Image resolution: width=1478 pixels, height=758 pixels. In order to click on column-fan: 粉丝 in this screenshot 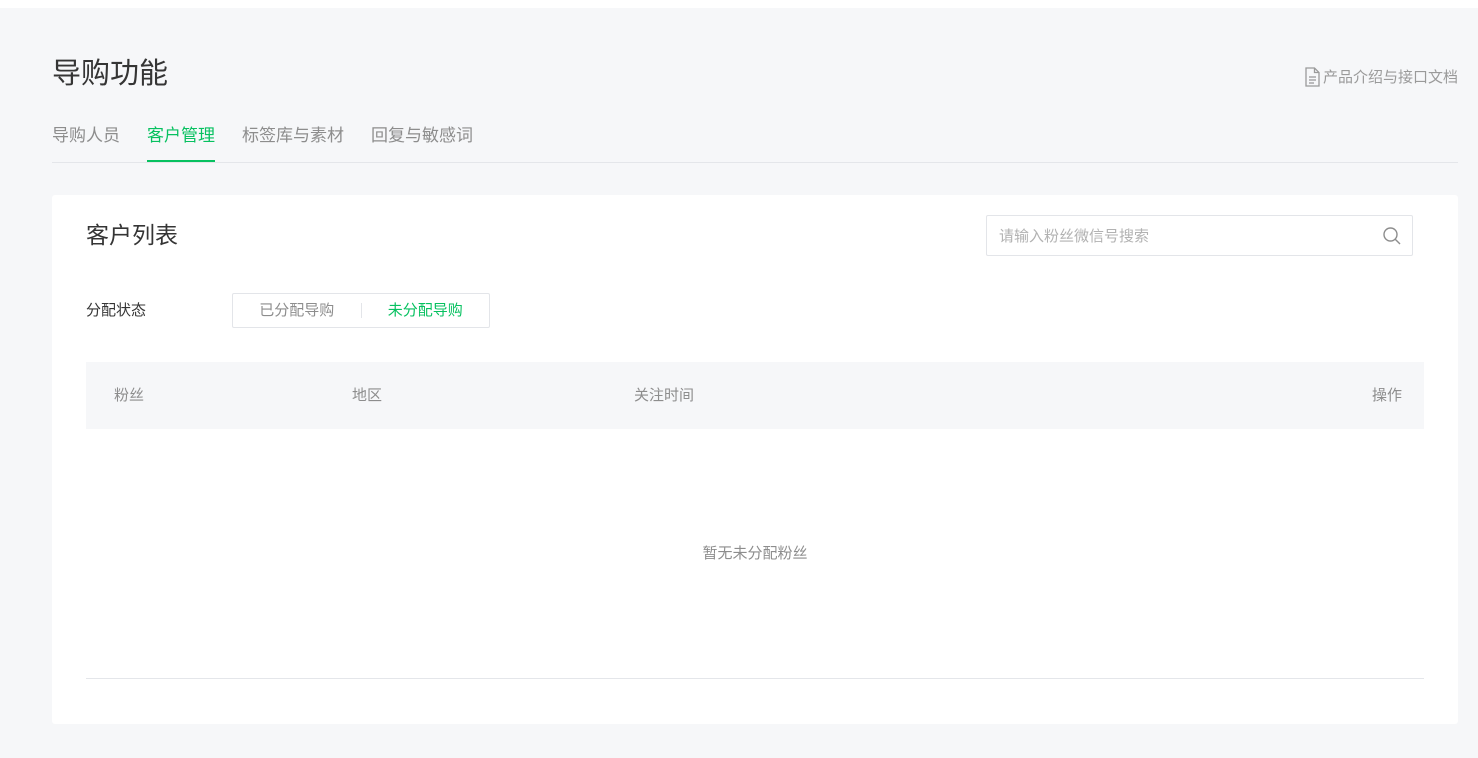, I will do `click(129, 395)`.